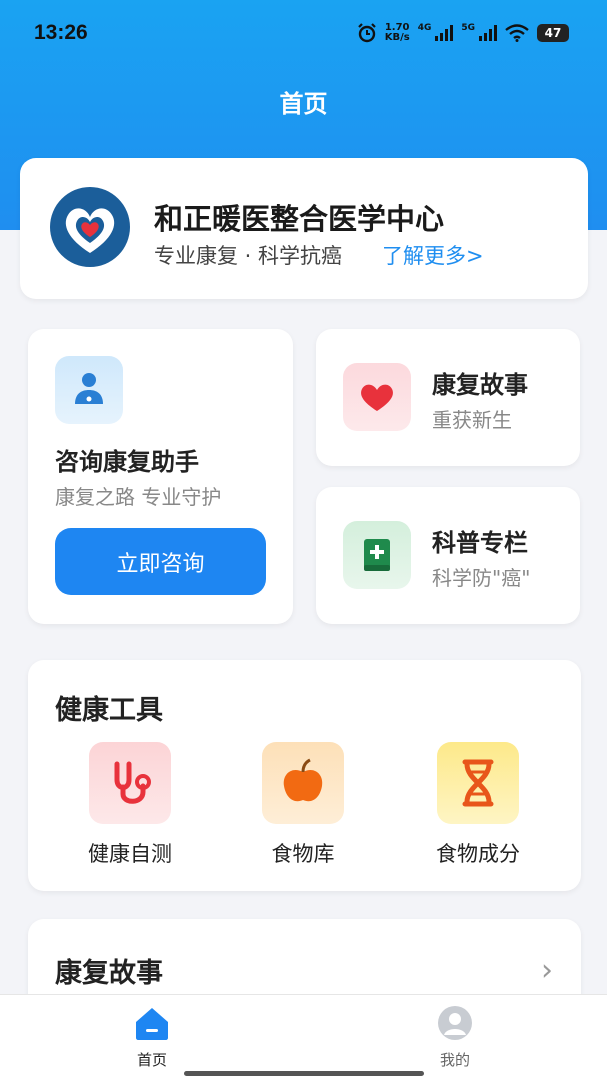 This screenshot has height=1080, width=607. What do you see at coordinates (130, 854) in the screenshot?
I see `tool-label: 健康自测` at bounding box center [130, 854].